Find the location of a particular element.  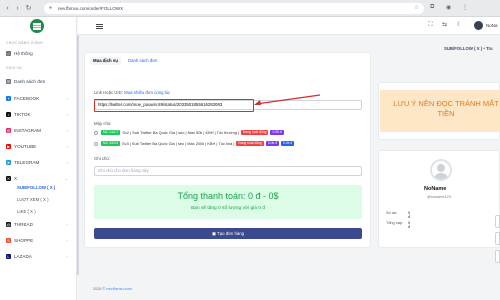

instagram-icon: ◎ is located at coordinates (8, 130).